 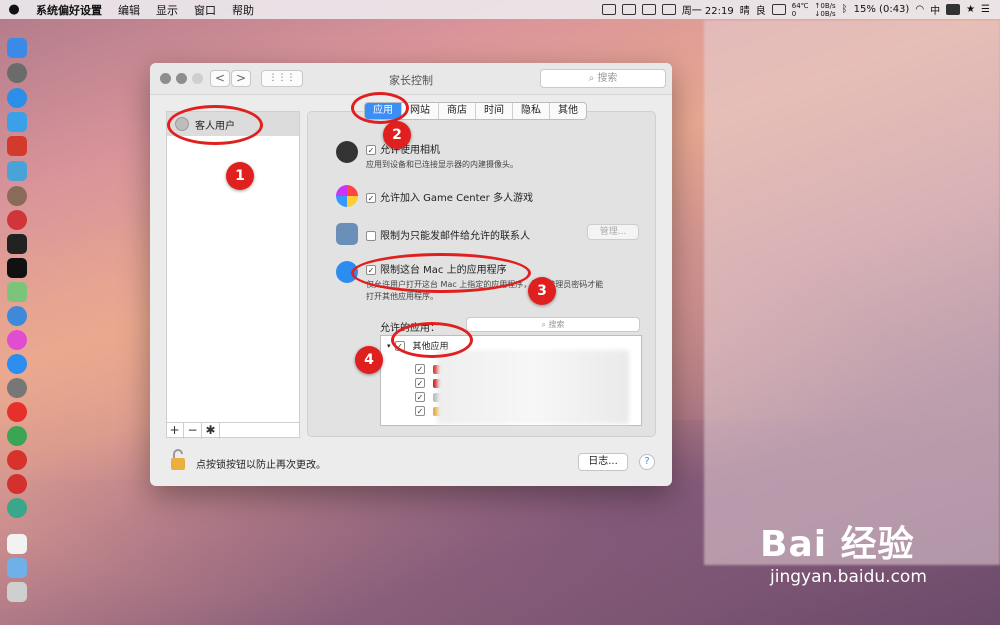 What do you see at coordinates (177, 459) in the screenshot?
I see `lock-icon` at bounding box center [177, 459].